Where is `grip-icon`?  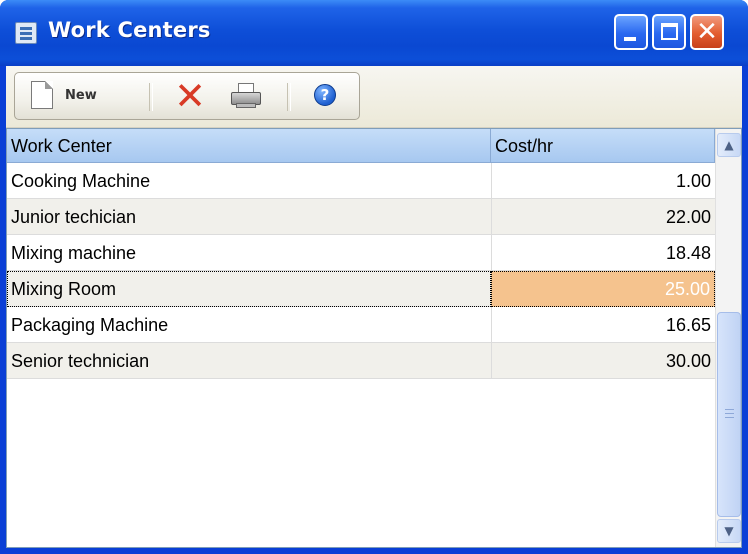 grip-icon is located at coordinates (729, 413).